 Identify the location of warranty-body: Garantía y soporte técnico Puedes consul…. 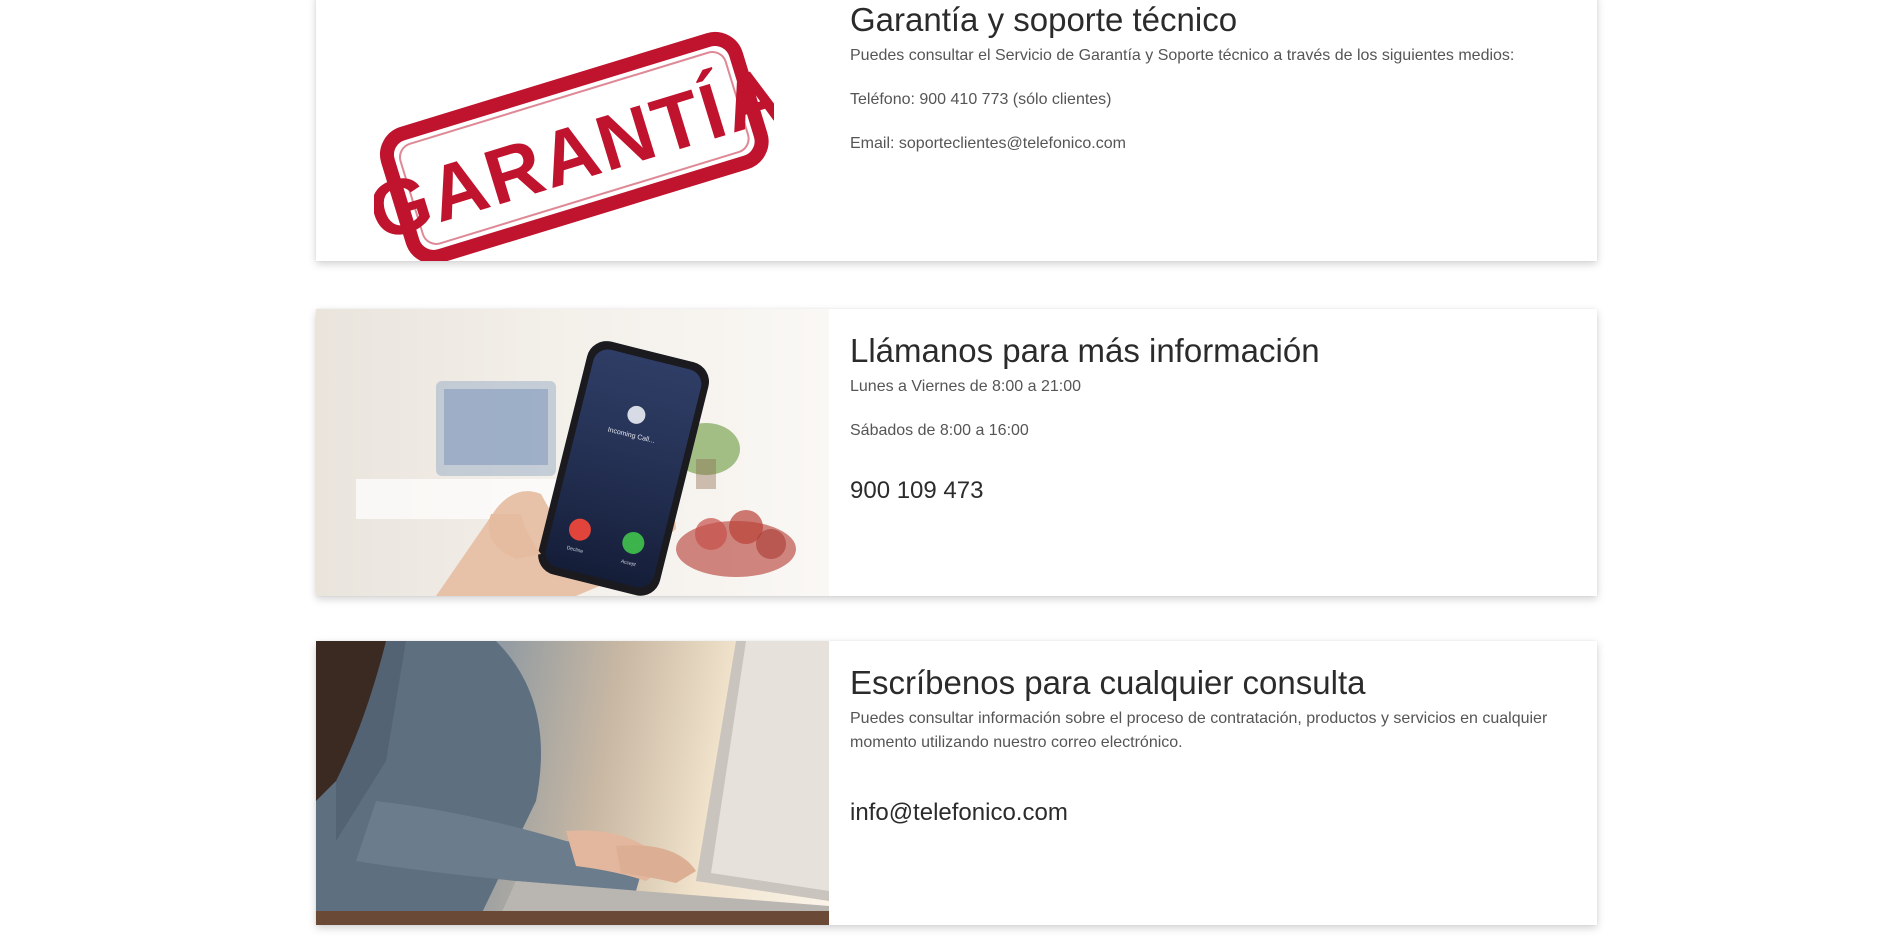
(1213, 130).